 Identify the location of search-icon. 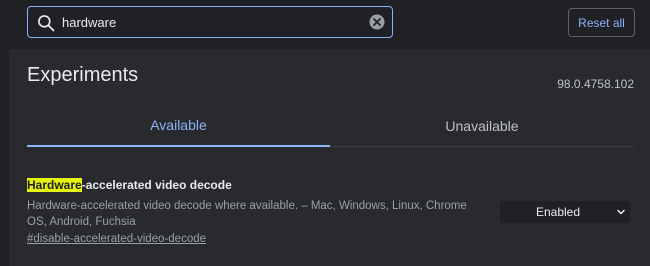
(46, 23).